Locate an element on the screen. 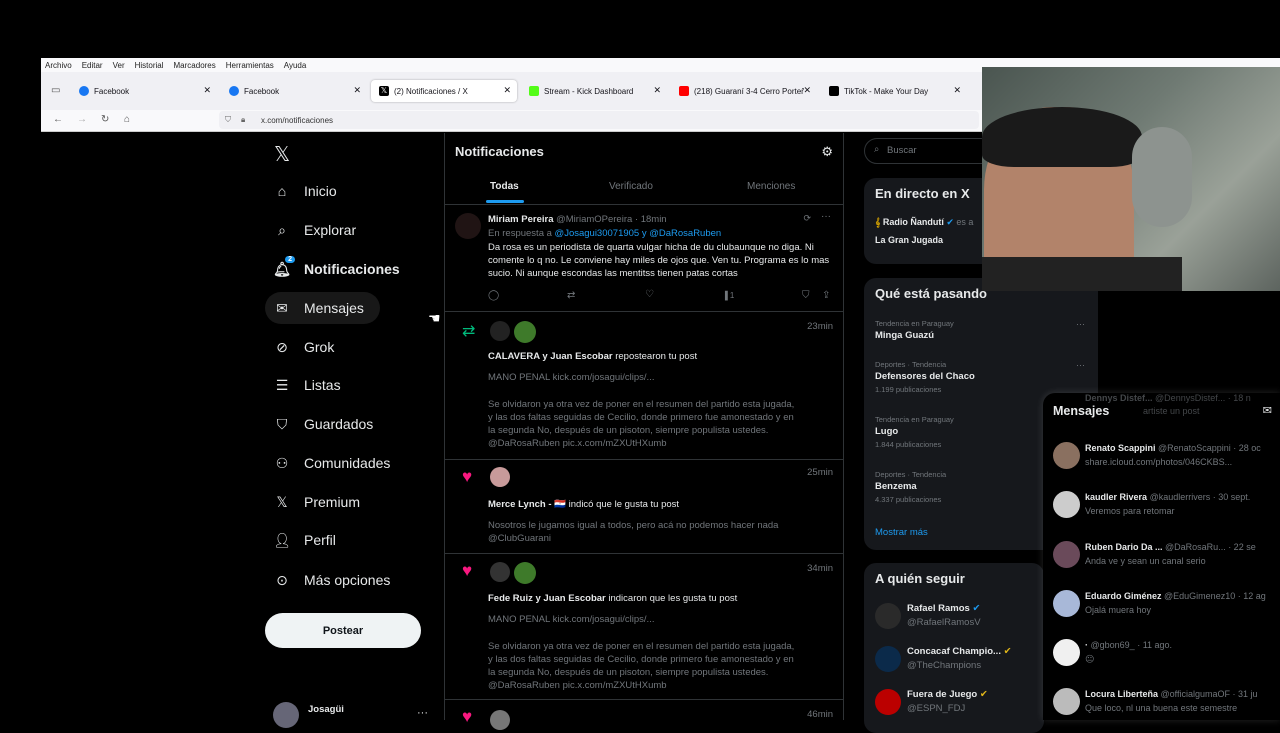 This screenshot has height=733, width=1280. browser-tab-x-notifications: 𝕏 (2) Notificaciones / X ✕ is located at coordinates (444, 91).